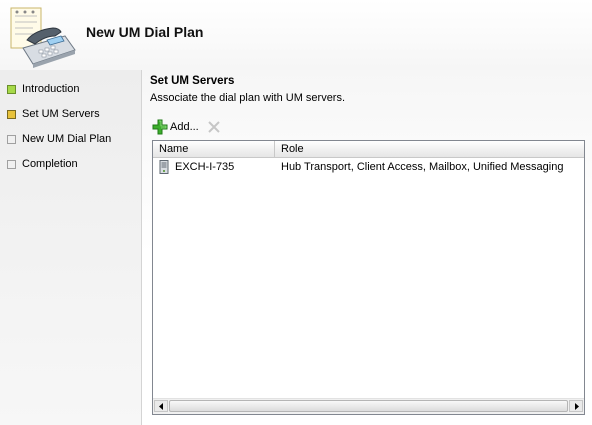  I want to click on step-label: Set UM Servers, so click(61, 114).